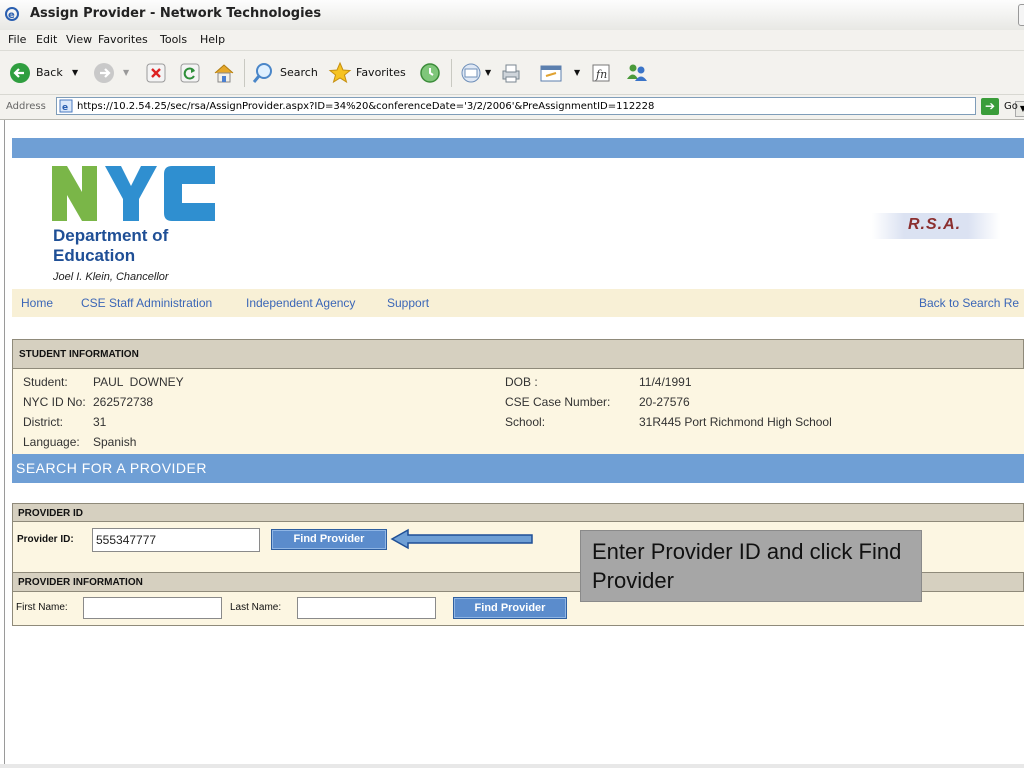 The height and width of the screenshot is (768, 1024). I want to click on messenger-icon, so click(637, 73).